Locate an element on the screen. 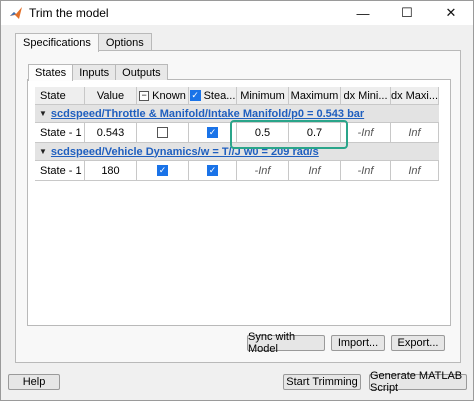 Image resolution: width=474 pixels, height=401 pixels. header-value: Value is located at coordinates (111, 95).